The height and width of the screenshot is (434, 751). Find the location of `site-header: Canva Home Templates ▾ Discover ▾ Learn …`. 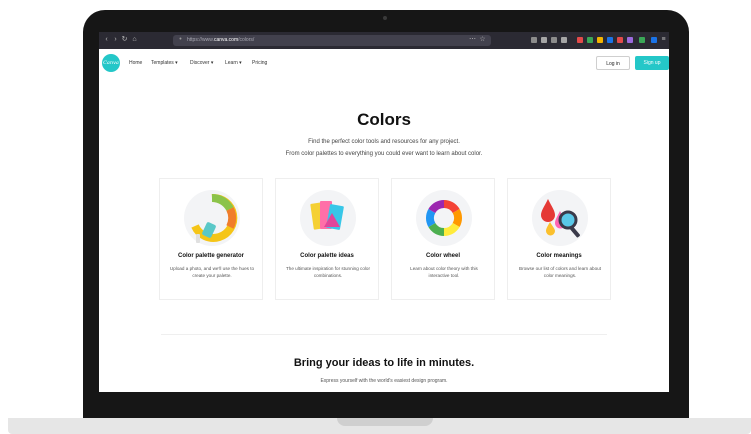

site-header: Canva Home Templates ▾ Discover ▾ Learn … is located at coordinates (384, 61).